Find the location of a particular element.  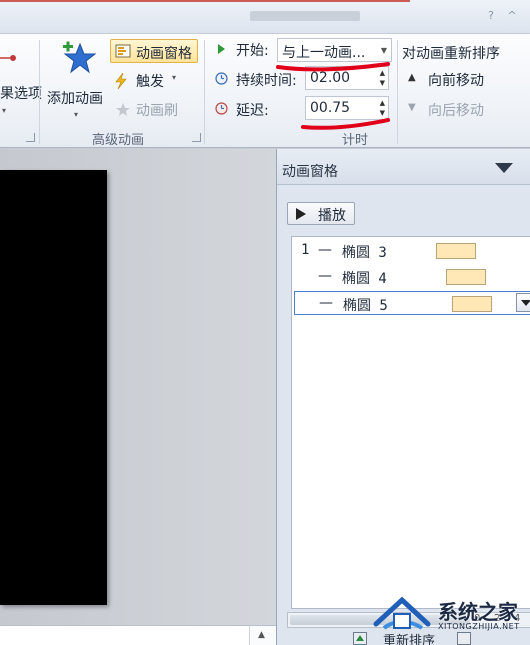

advanced-animation-group-label: 高级动画 is located at coordinates (118, 140).